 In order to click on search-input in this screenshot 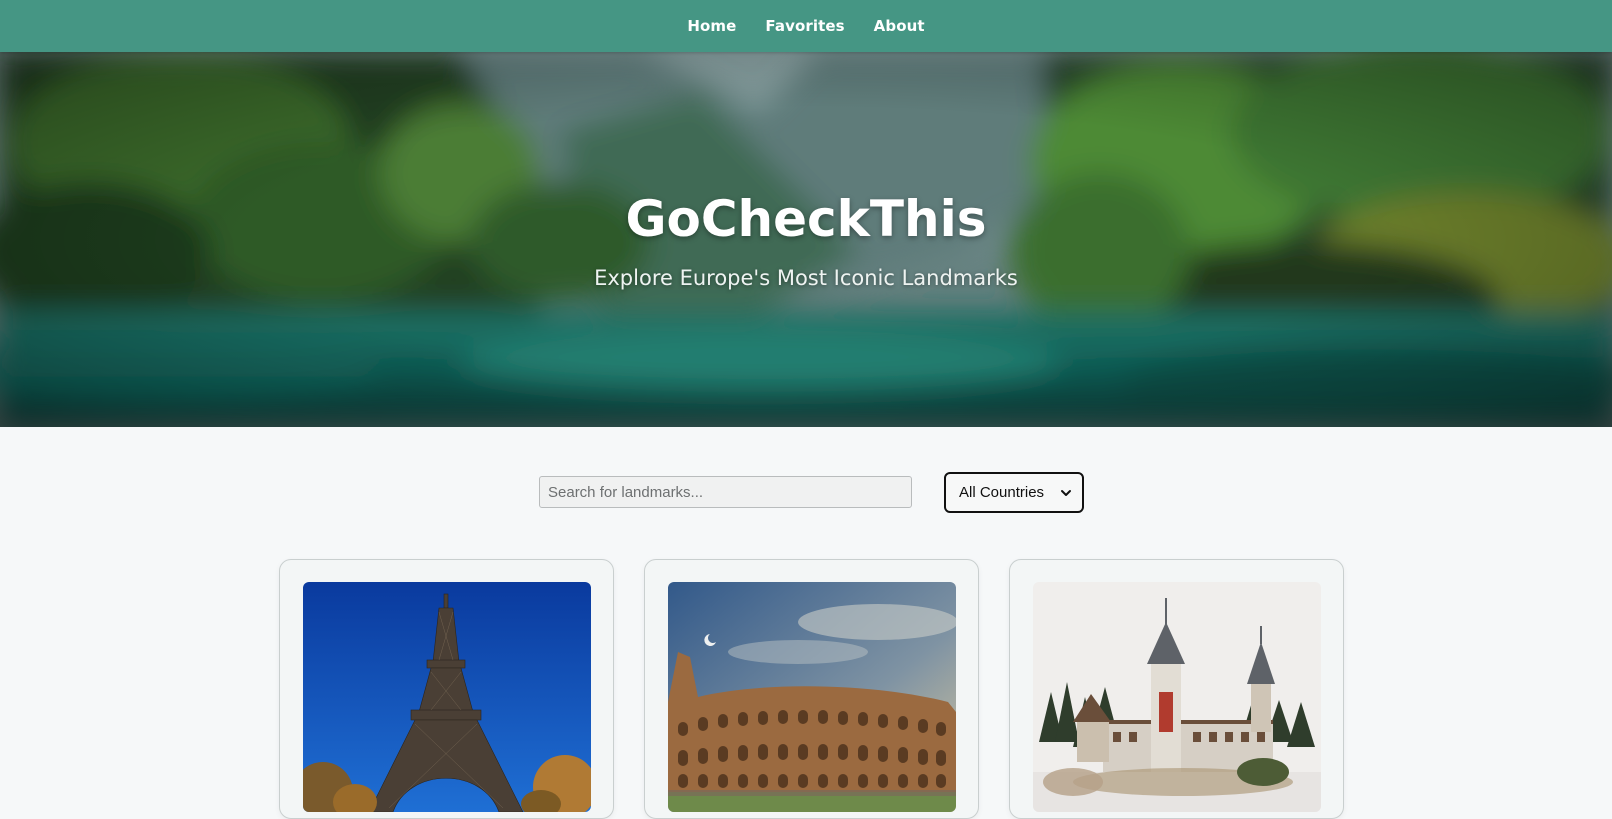, I will do `click(725, 492)`.